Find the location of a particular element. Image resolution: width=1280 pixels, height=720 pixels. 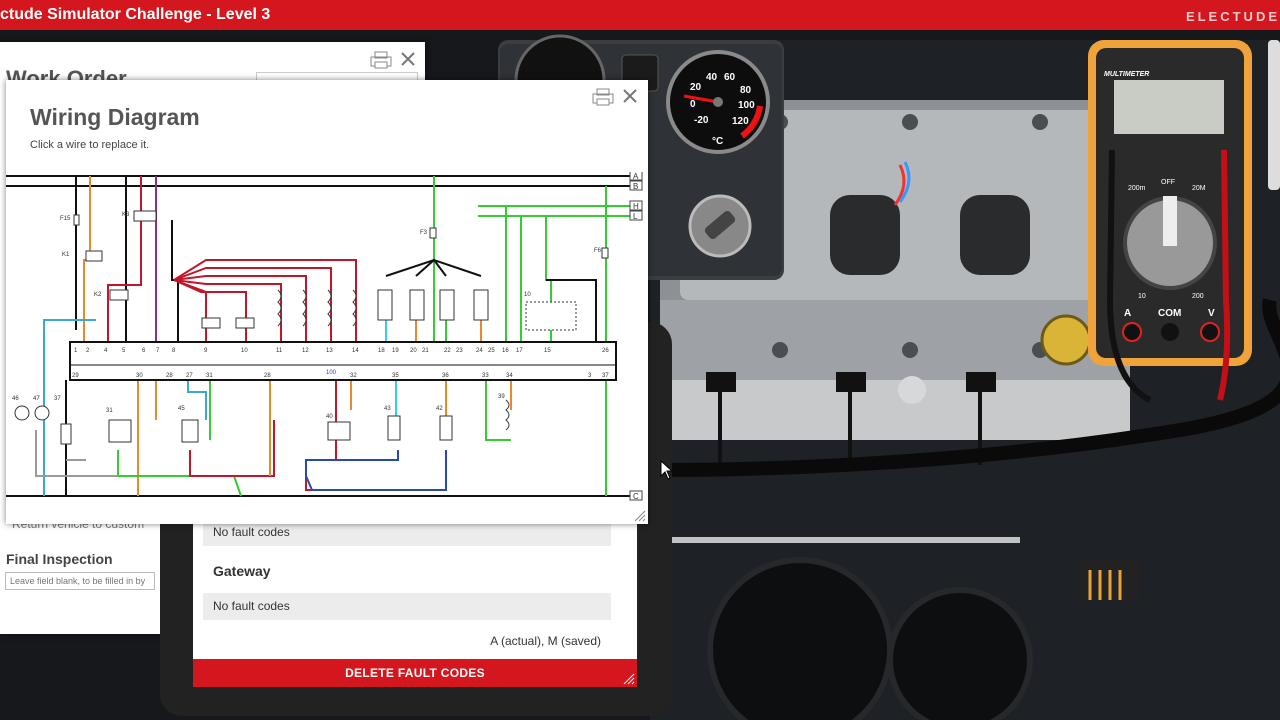

gauge-unit: °C is located at coordinates (717, 141).